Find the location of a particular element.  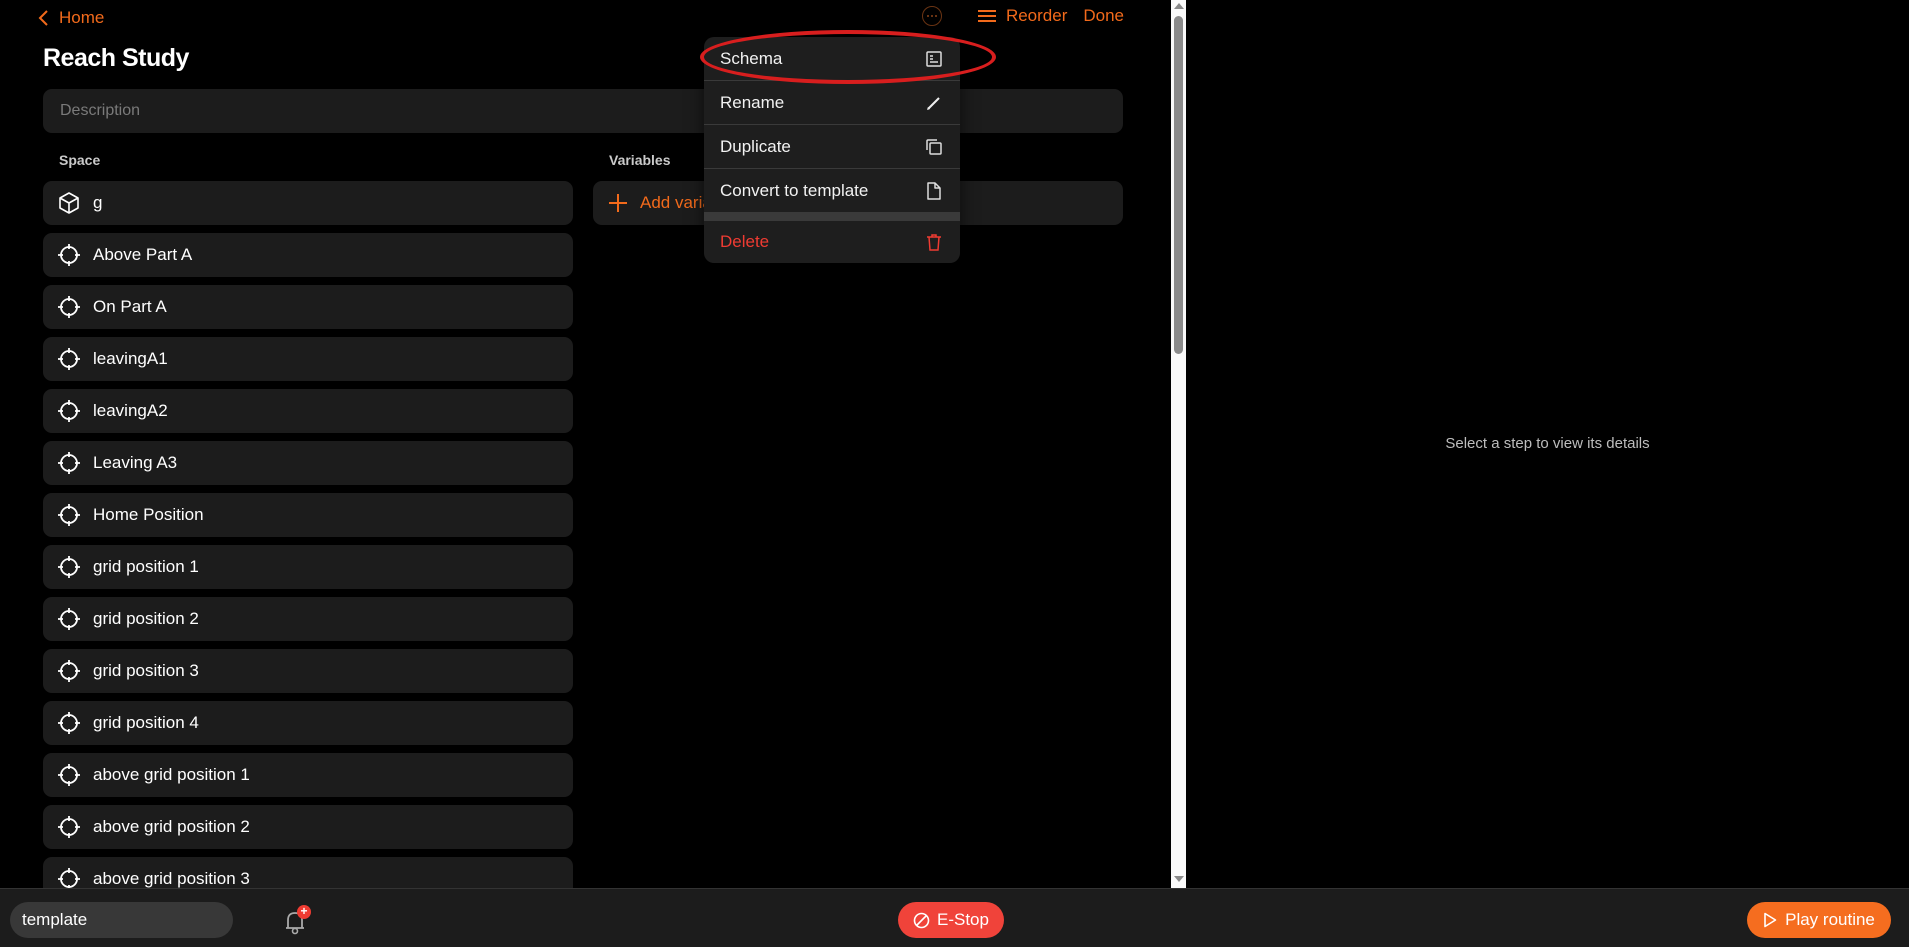

estop-button: E-Stop is located at coordinates (951, 920).